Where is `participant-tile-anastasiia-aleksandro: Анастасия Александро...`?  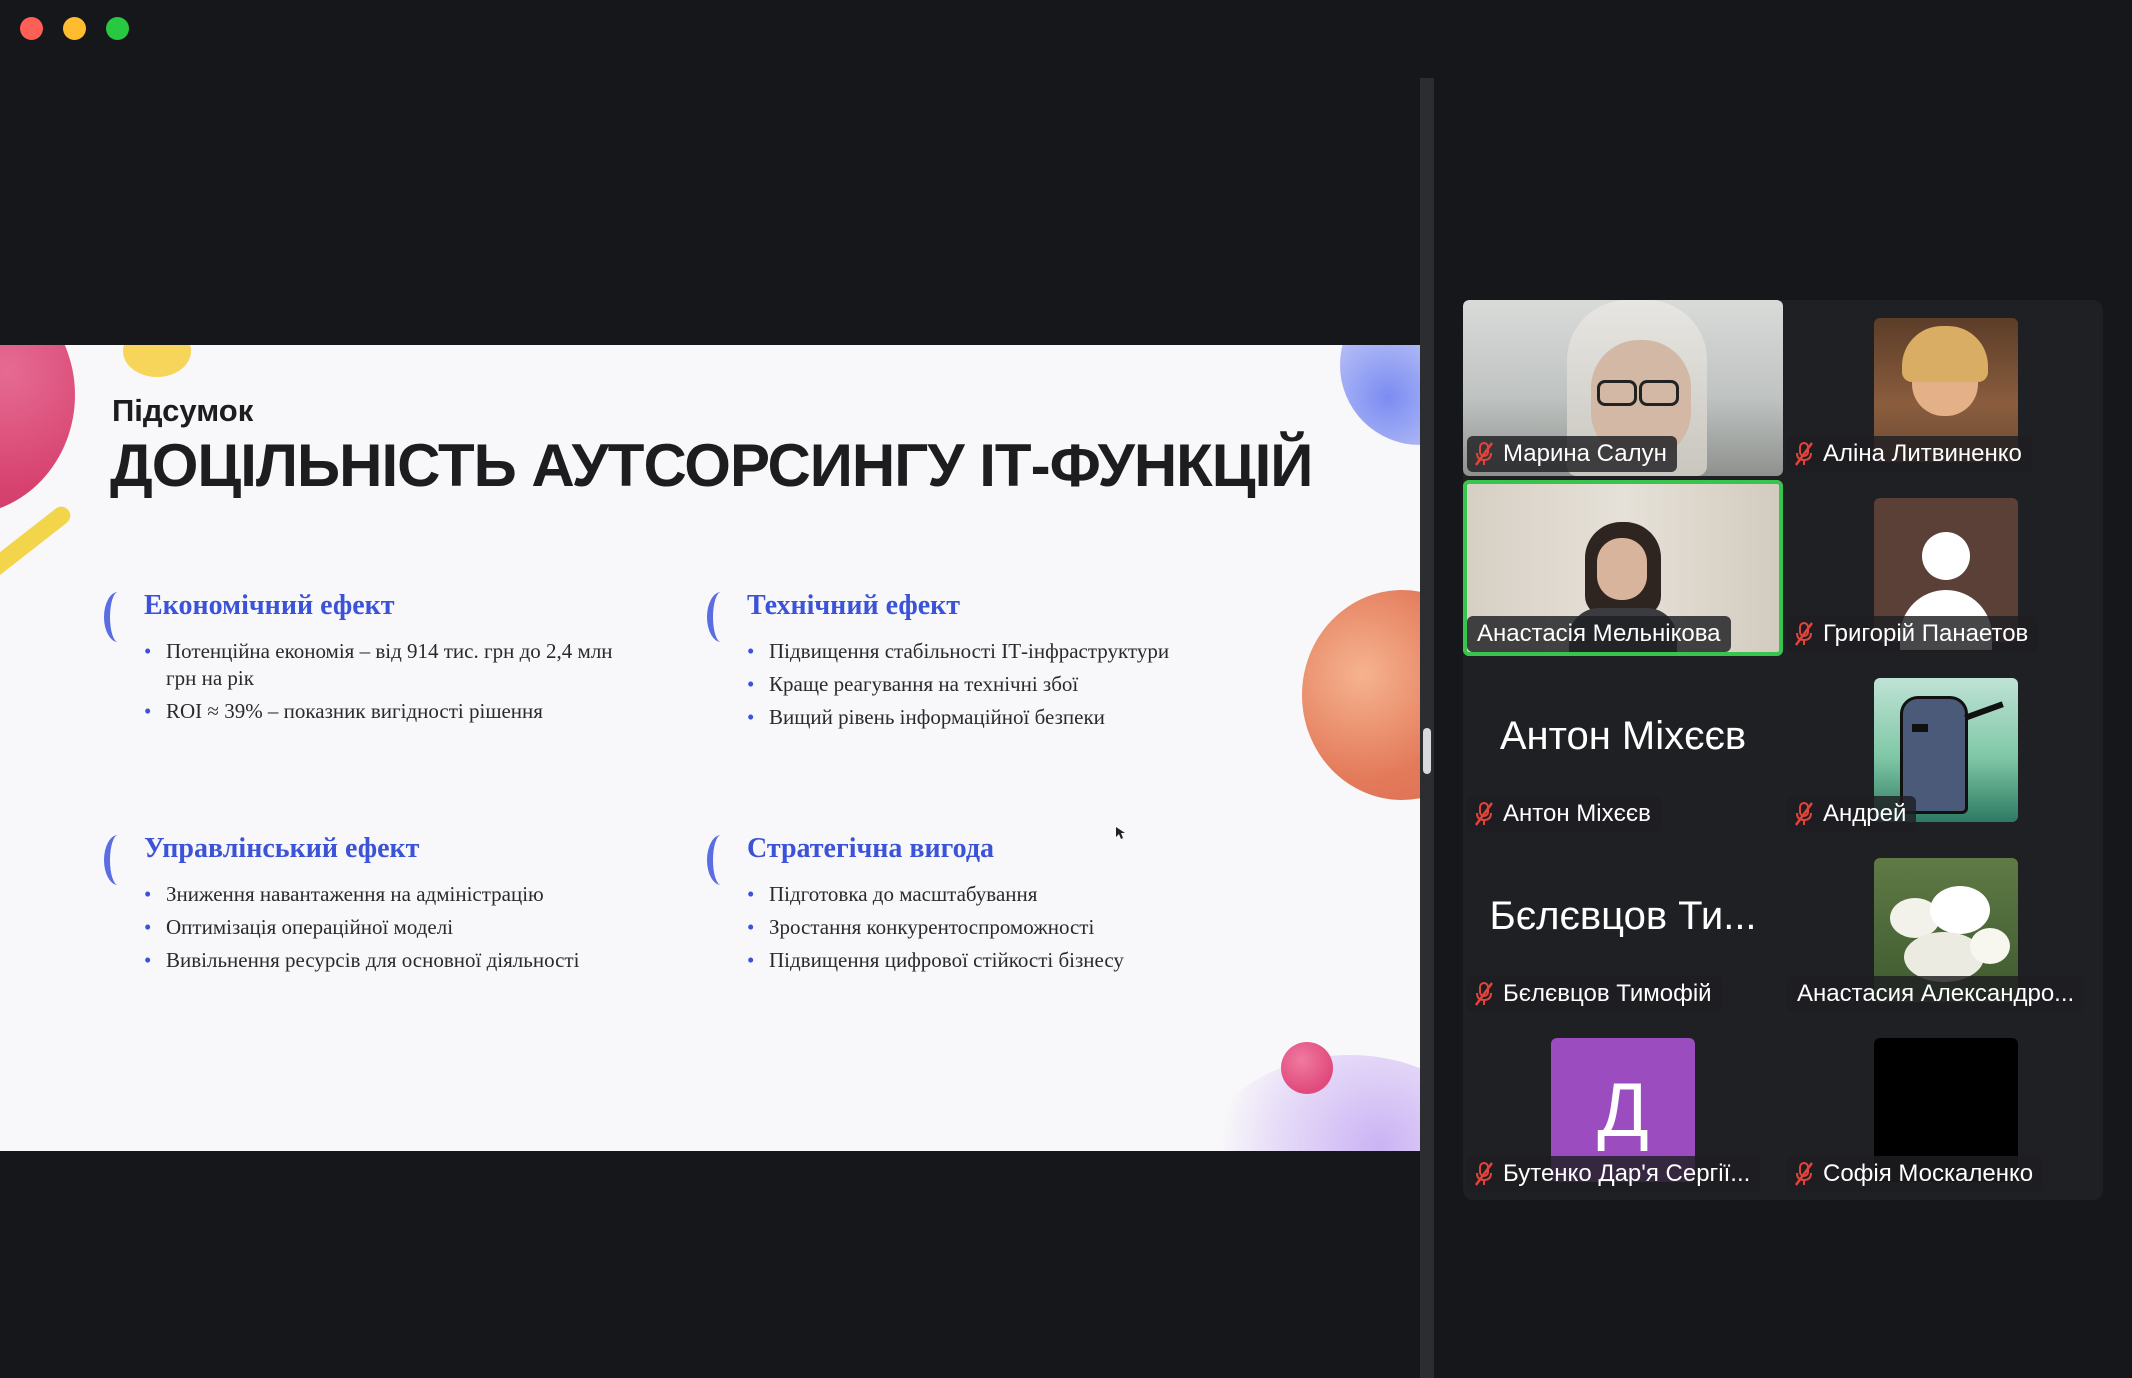 participant-tile-anastasiia-aleksandro: Анастасия Александро... is located at coordinates (1943, 928).